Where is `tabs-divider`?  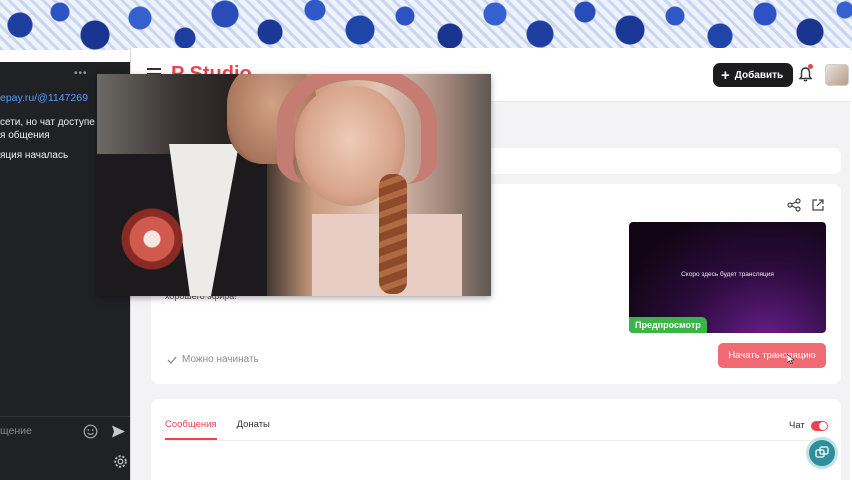 tabs-divider is located at coordinates (496, 440).